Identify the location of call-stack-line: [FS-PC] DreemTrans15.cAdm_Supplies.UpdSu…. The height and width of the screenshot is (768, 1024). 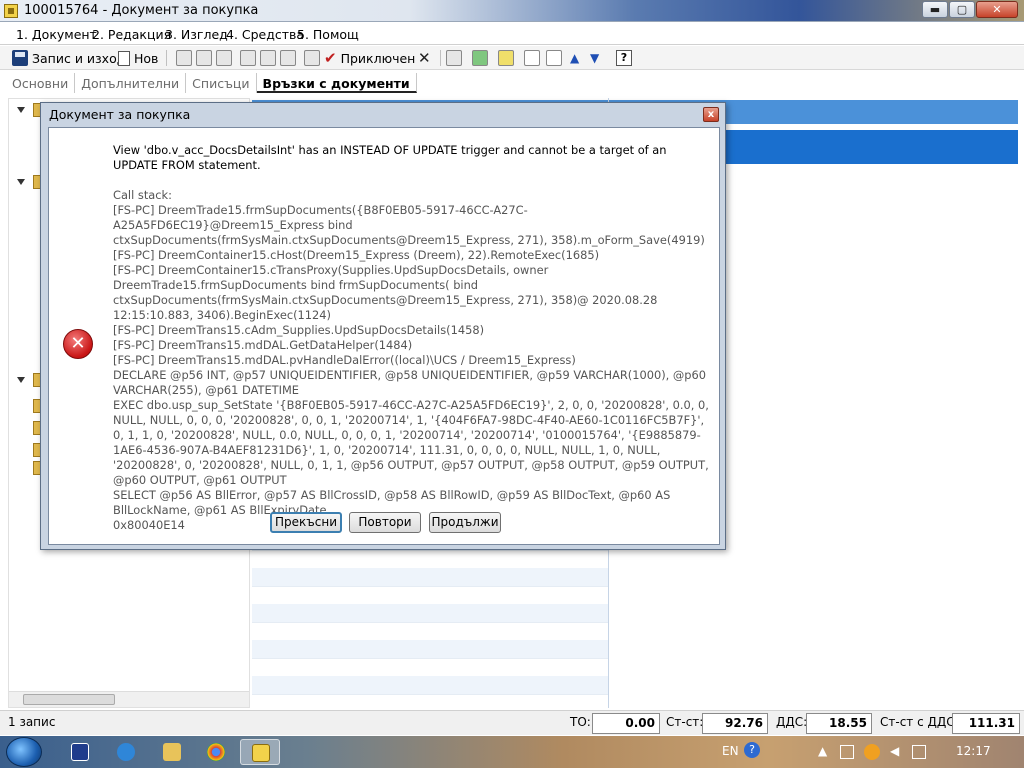
(299, 330).